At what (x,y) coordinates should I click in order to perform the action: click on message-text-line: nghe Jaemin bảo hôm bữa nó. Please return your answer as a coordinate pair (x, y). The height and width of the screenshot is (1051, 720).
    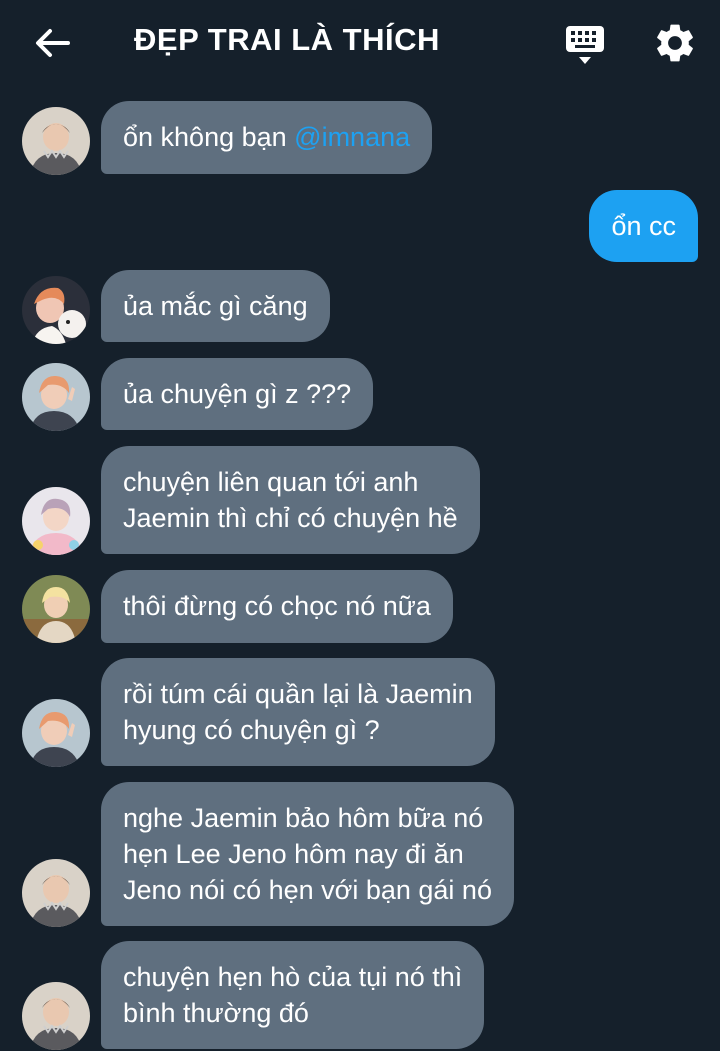
    Looking at the image, I should click on (303, 818).